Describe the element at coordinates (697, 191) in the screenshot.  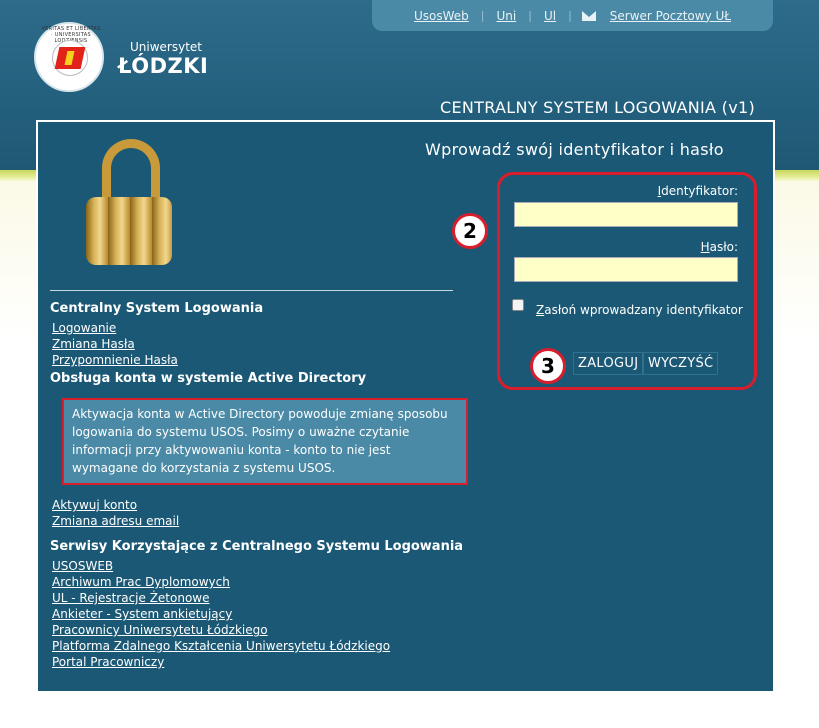
I see `identifier-label: Identyfikator:` at that location.